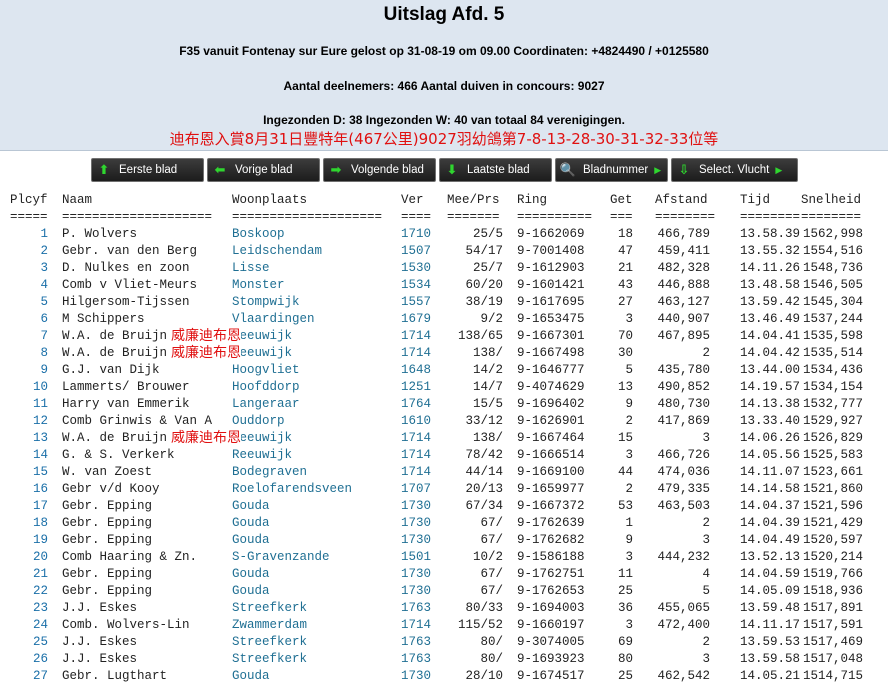 Image resolution: width=888 pixels, height=695 pixels. What do you see at coordinates (266, 404) in the screenshot?
I see `cell-woonplaats: Langeraar` at bounding box center [266, 404].